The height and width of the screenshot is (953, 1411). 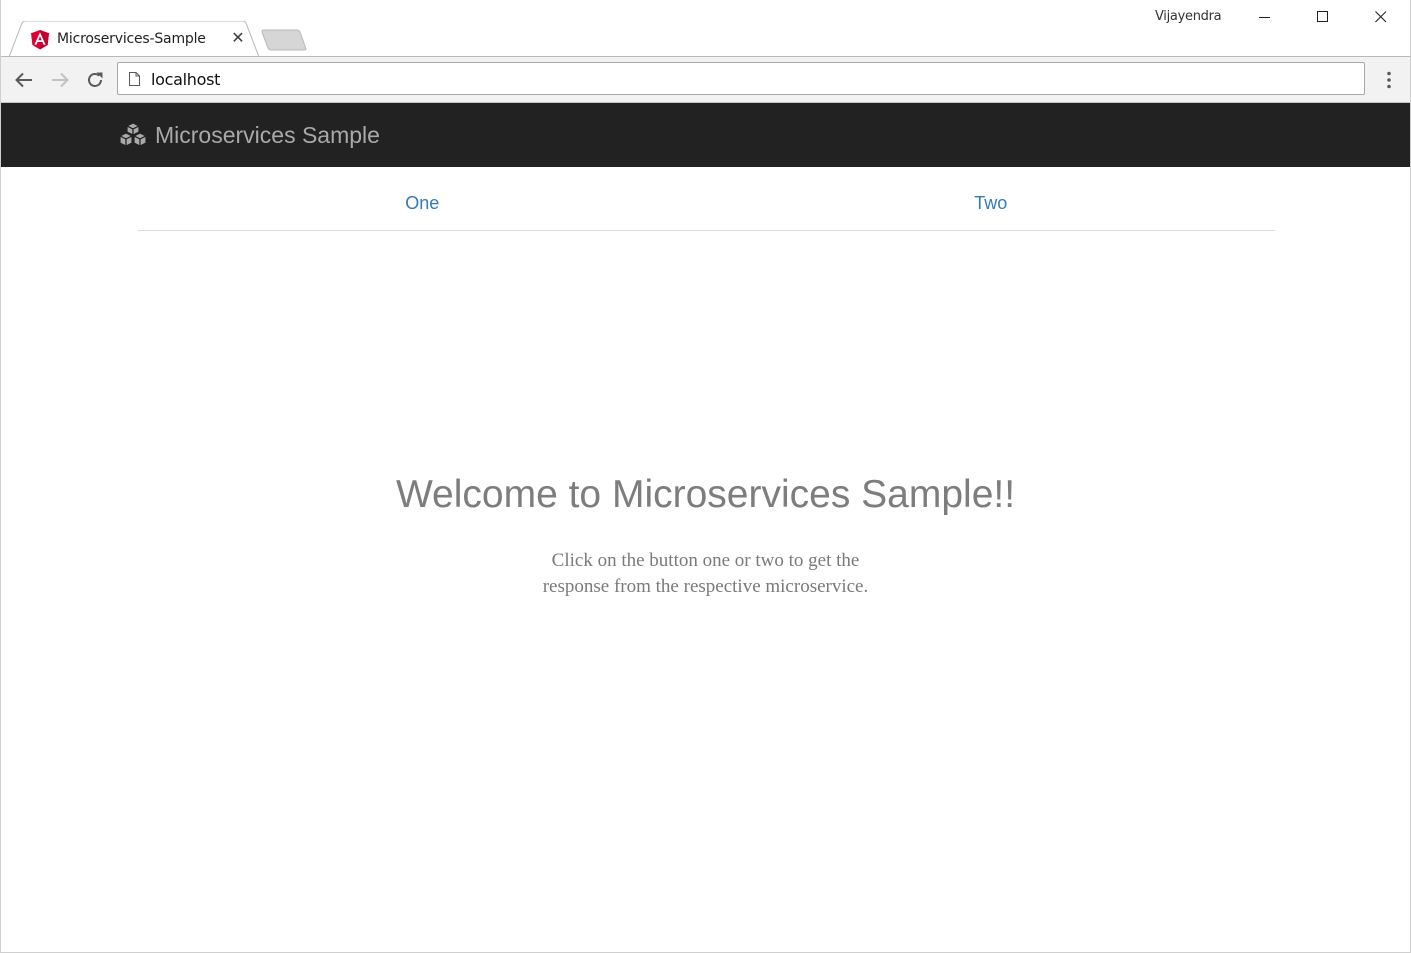 What do you see at coordinates (991, 198) in the screenshot?
I see `tab-two: Two` at bounding box center [991, 198].